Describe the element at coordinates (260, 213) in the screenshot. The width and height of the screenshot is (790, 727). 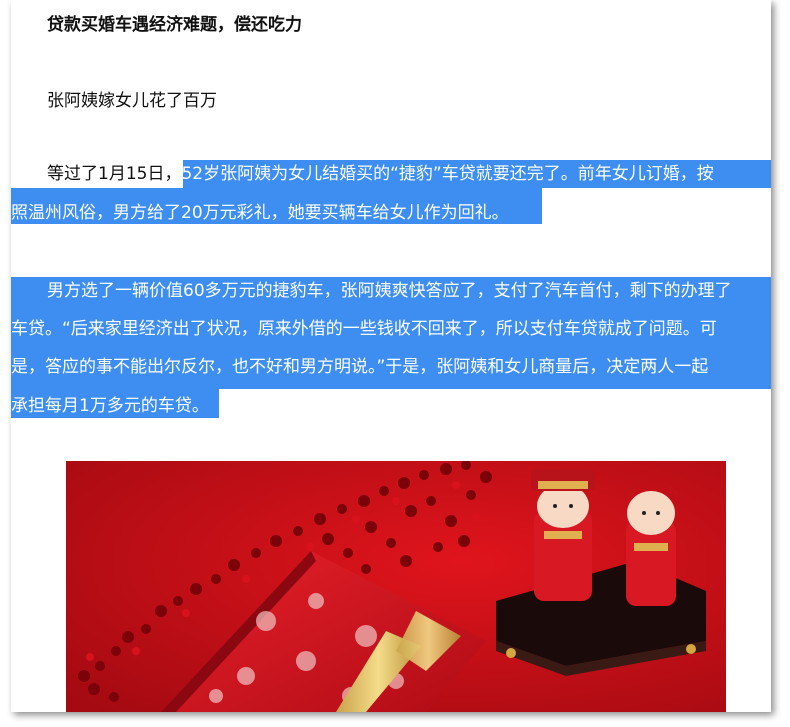
I see `paragraph-1-line-2: 照温州风俗，男方给了20万元彩礼，她要买辆车给女儿作为回礼。` at that location.